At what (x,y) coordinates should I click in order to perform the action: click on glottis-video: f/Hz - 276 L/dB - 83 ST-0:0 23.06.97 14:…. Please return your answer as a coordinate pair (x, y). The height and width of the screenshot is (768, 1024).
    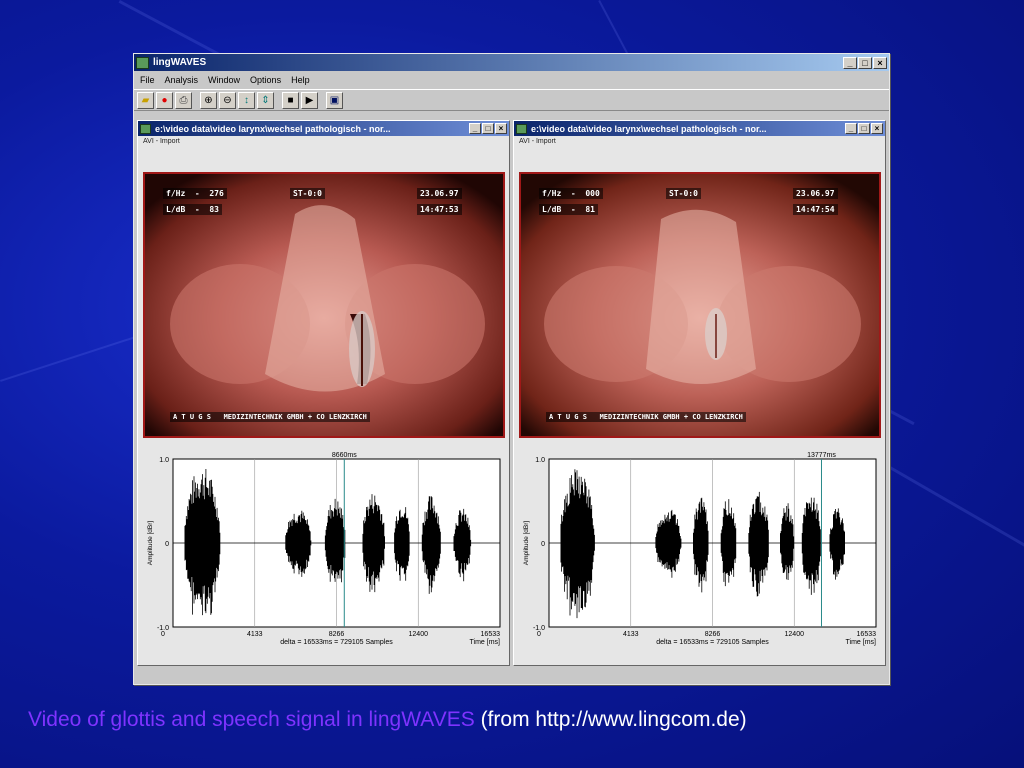
    Looking at the image, I should click on (324, 305).